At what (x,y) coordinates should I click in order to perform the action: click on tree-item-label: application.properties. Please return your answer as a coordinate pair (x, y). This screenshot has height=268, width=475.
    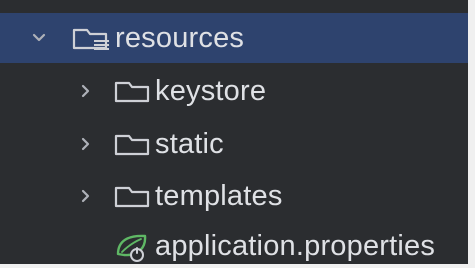
    Looking at the image, I should click on (295, 246).